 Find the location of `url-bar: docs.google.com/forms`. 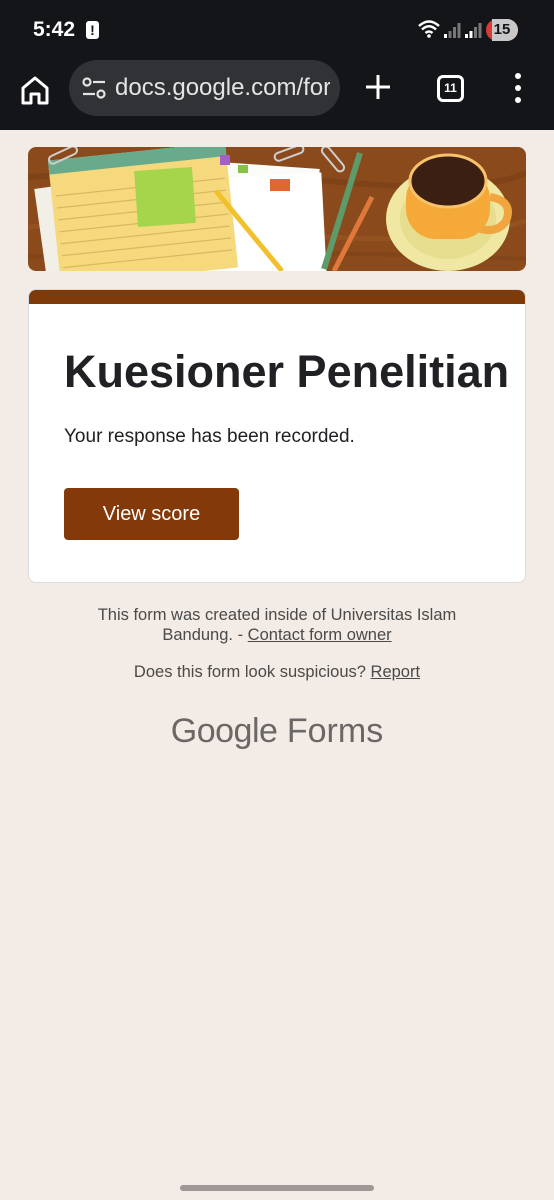

url-bar: docs.google.com/forms is located at coordinates (204, 88).